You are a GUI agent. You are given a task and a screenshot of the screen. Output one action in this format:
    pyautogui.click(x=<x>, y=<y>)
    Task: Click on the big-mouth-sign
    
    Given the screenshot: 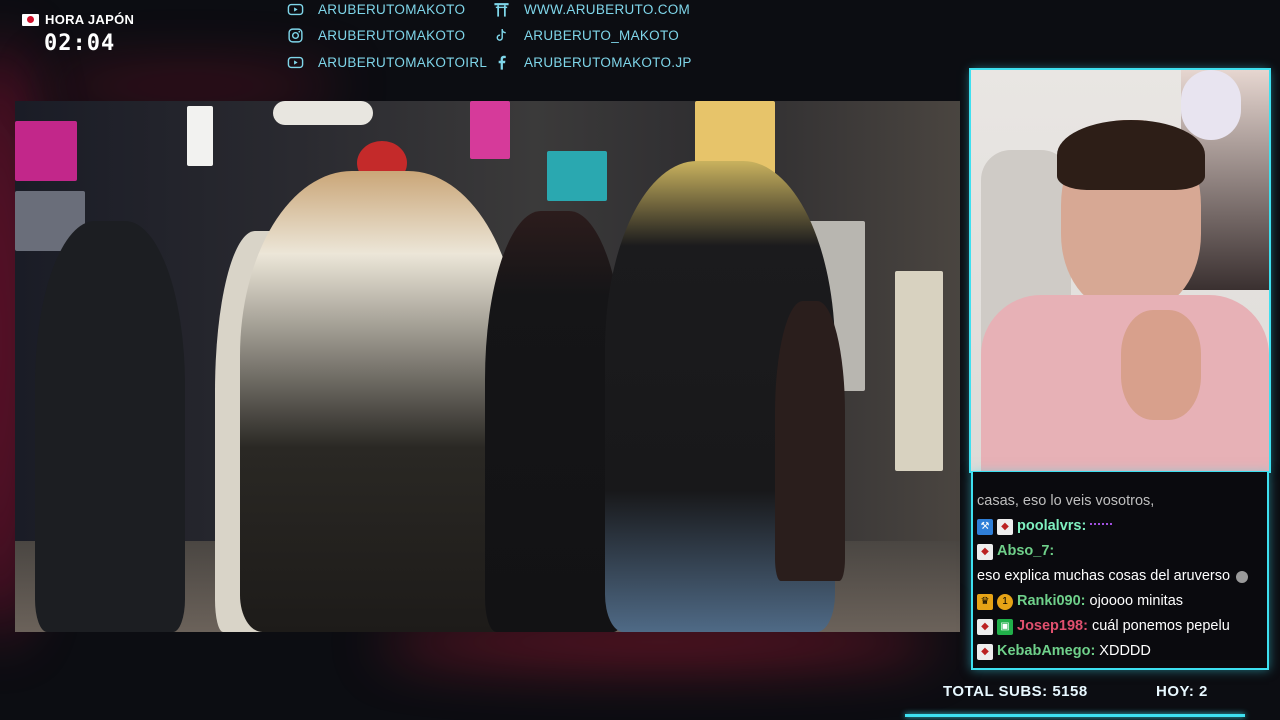 What is the action you would take?
    pyautogui.click(x=919, y=371)
    